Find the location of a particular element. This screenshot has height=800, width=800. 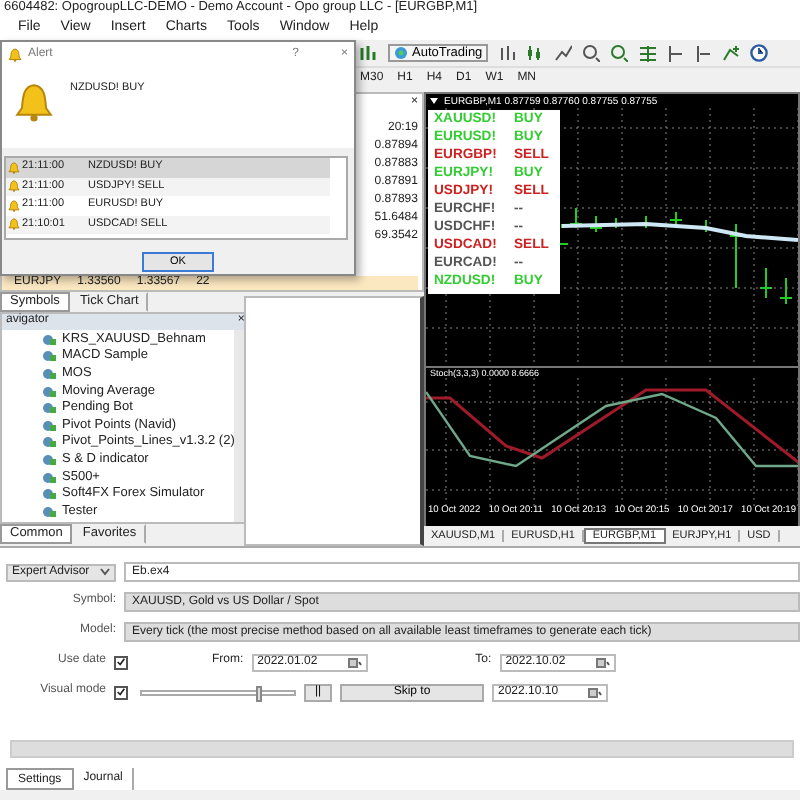

shift-chart-icon is located at coordinates (675, 53).